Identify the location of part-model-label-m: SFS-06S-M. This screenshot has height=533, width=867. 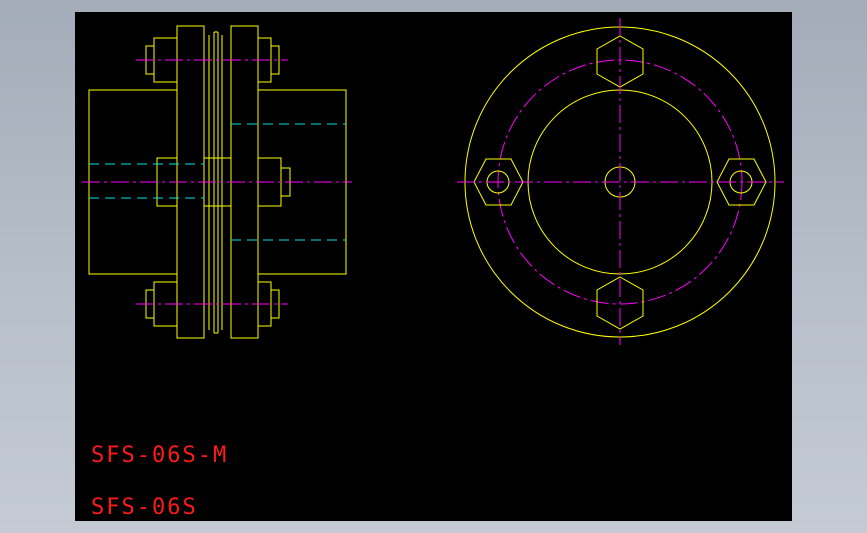
(160, 455).